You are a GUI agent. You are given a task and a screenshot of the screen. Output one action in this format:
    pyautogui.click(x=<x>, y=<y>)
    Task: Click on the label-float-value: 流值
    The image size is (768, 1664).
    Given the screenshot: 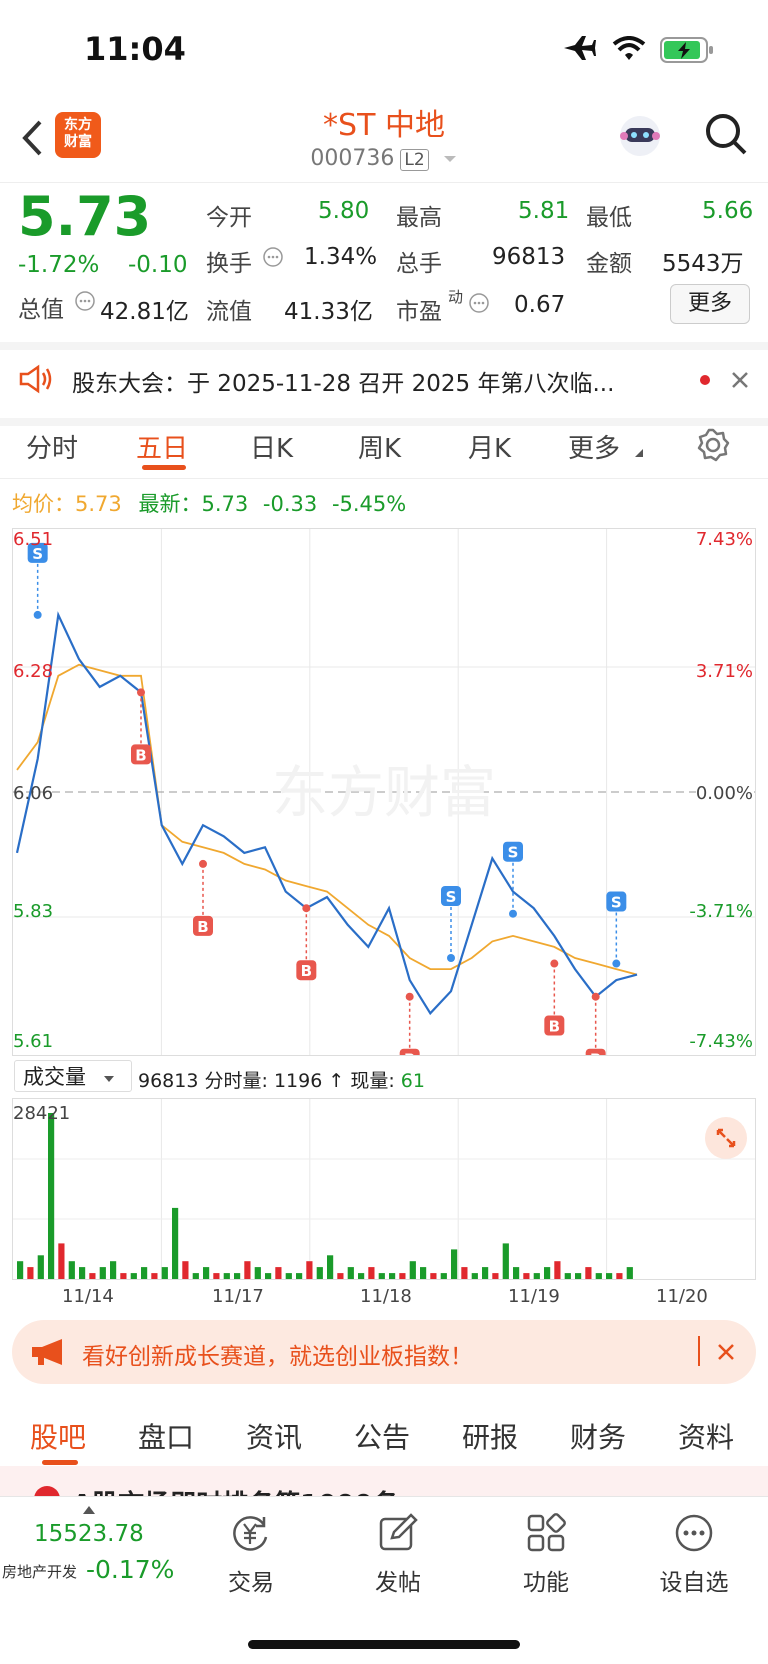 What is the action you would take?
    pyautogui.click(x=229, y=312)
    